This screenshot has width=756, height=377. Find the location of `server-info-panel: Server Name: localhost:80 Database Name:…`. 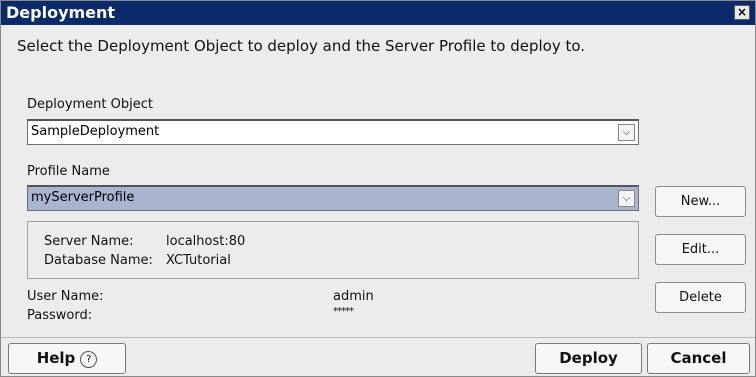

server-info-panel: Server Name: localhost:80 Database Name:… is located at coordinates (333, 250).